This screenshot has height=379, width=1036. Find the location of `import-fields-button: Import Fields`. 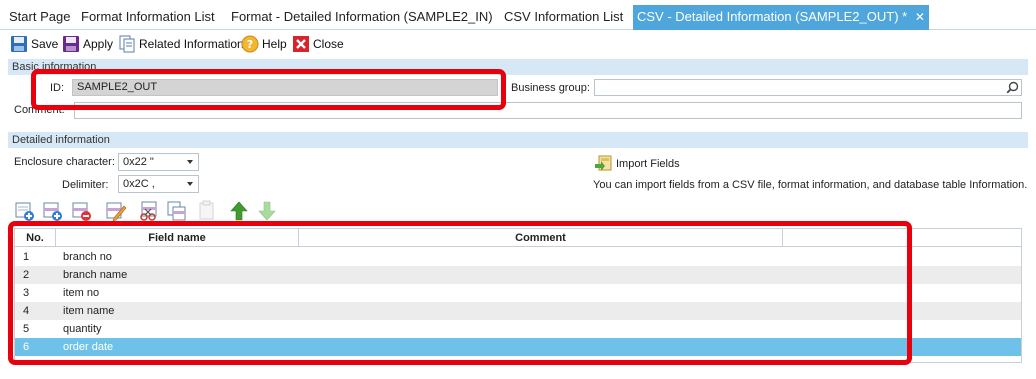

import-fields-button: Import Fields is located at coordinates (636, 164).